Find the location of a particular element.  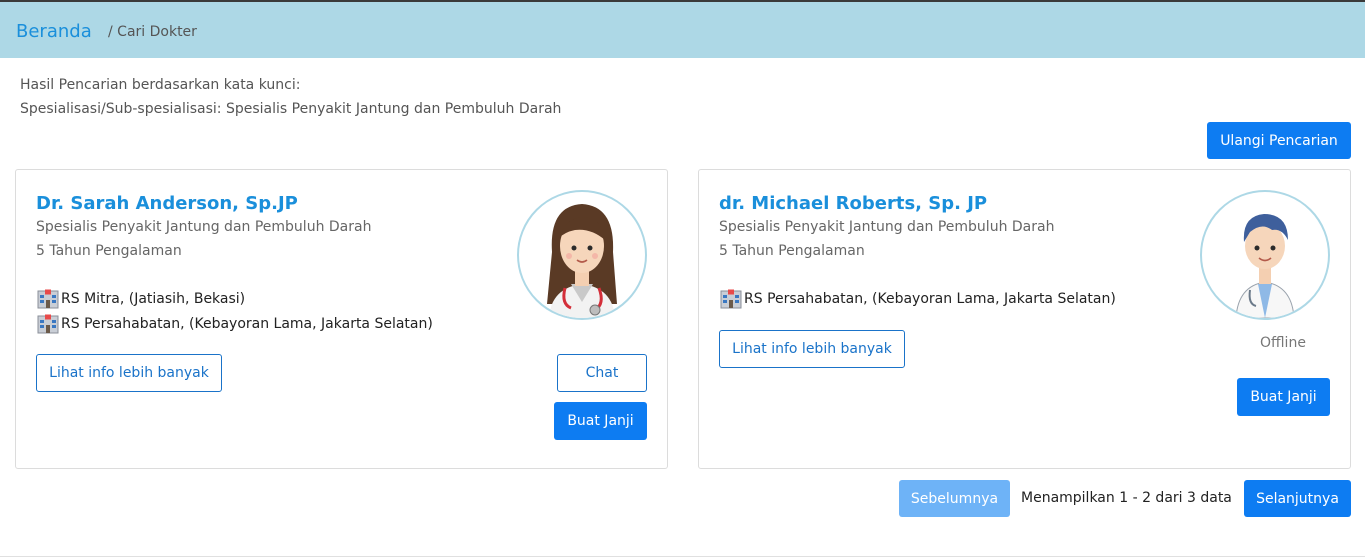

divider is located at coordinates (682, 556).